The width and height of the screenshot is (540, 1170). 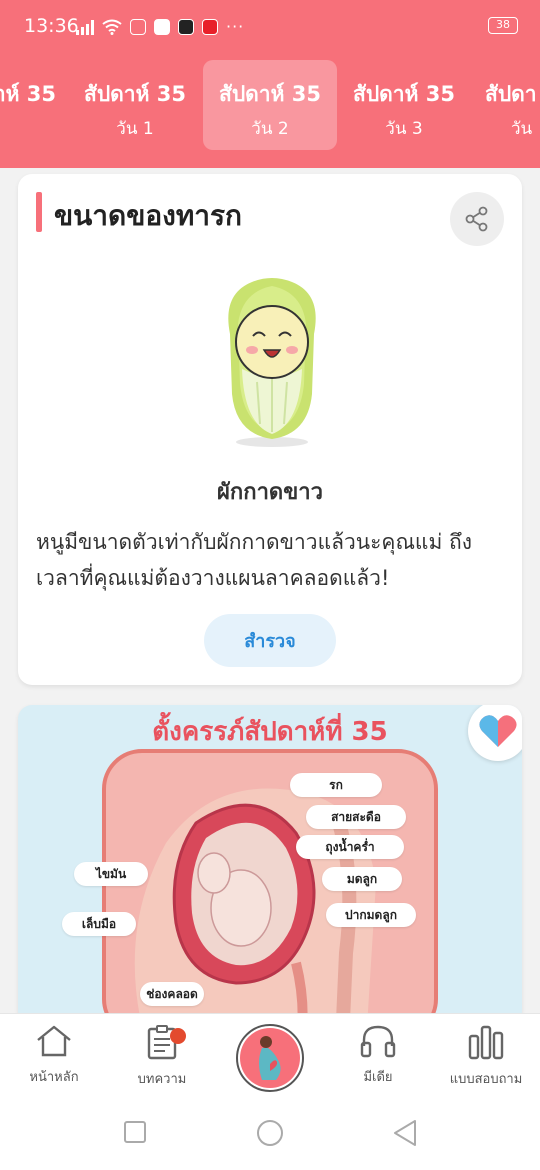 What do you see at coordinates (404, 129) in the screenshot?
I see `tab-day-label: วัน 3` at bounding box center [404, 129].